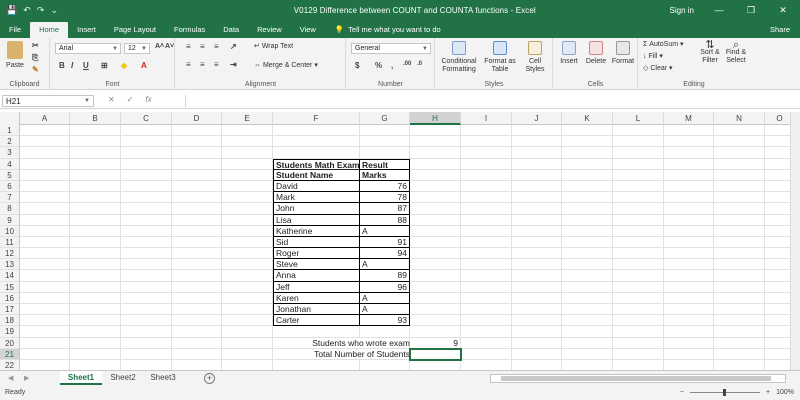 The image size is (800, 400). I want to click on cell-o19, so click(777, 332).